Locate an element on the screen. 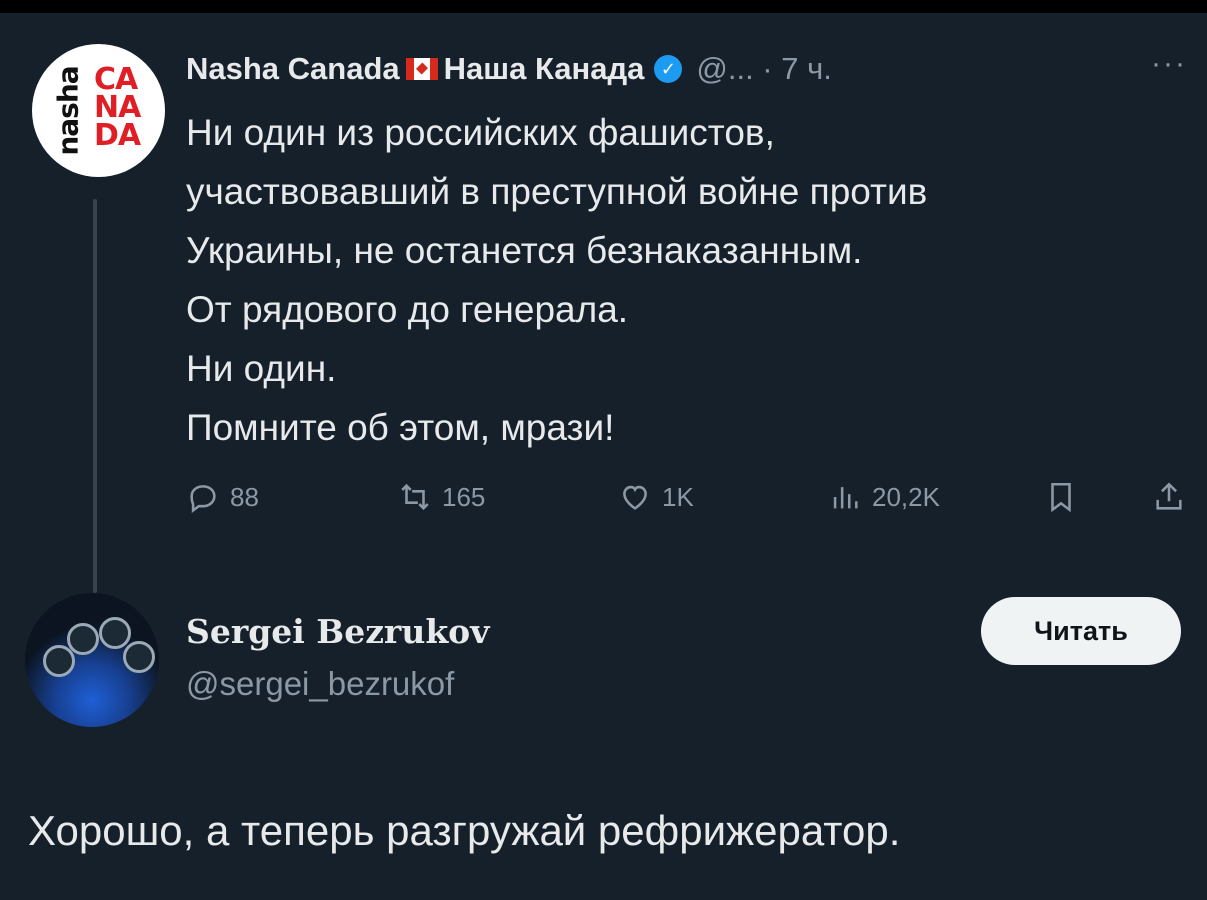 This screenshot has width=1207, height=900. share-button is located at coordinates (1174, 497).